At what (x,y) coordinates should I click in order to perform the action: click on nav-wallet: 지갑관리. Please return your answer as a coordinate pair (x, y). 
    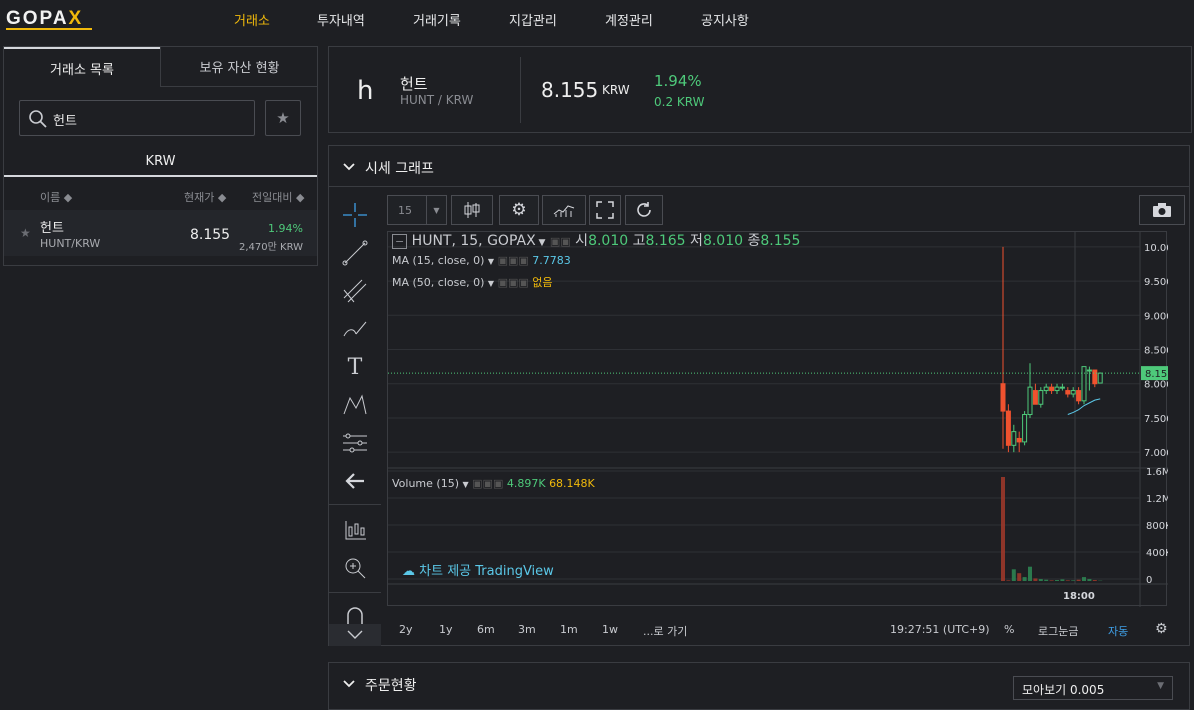
    Looking at the image, I should click on (533, 19).